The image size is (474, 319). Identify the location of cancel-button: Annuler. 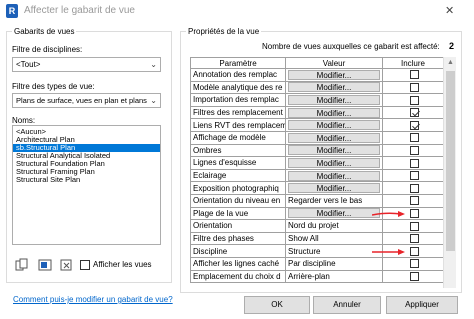
(347, 305).